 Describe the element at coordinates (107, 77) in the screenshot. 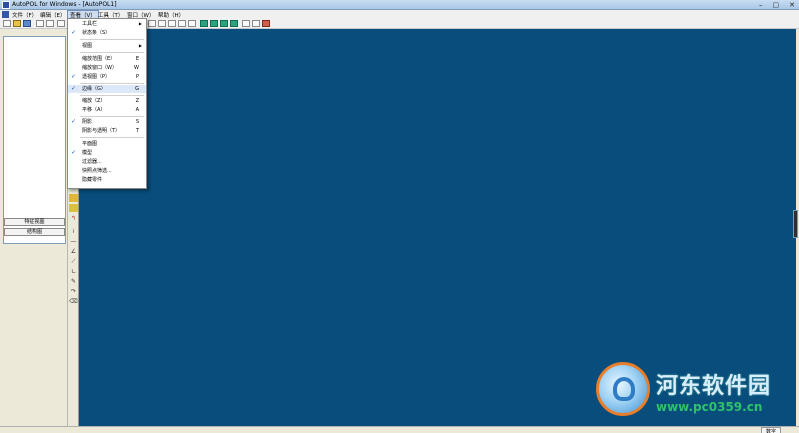

I see `menu-item-perspective: ✓ 透视图（P） P` at that location.